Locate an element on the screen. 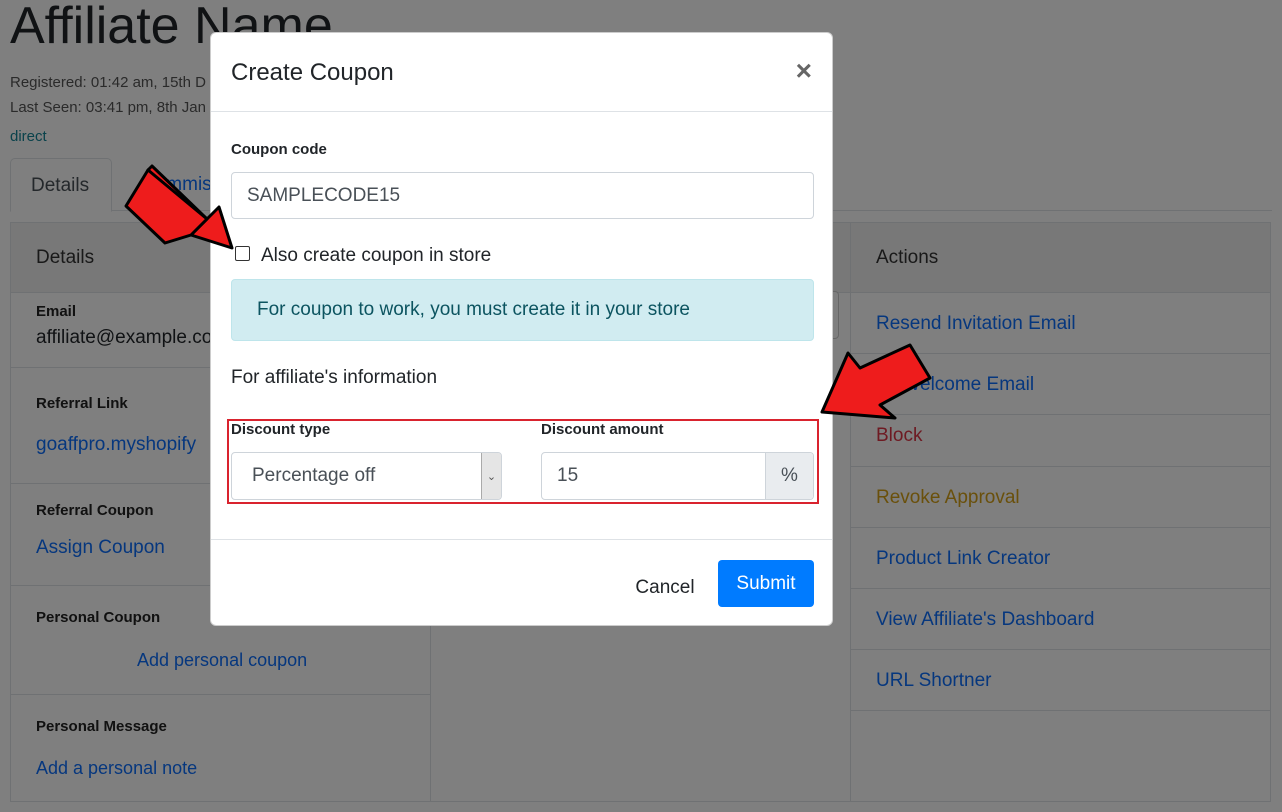  modal-title: Create Coupon is located at coordinates (312, 72).